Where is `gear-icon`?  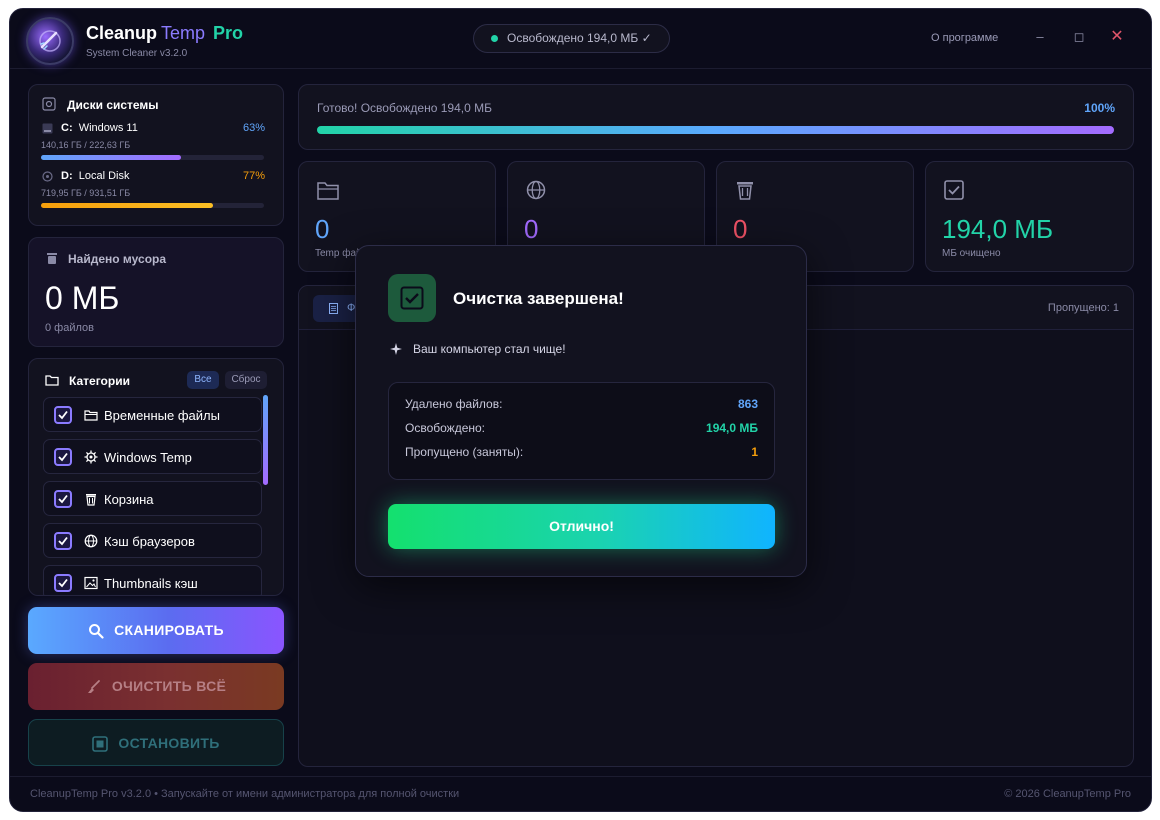 gear-icon is located at coordinates (91, 457).